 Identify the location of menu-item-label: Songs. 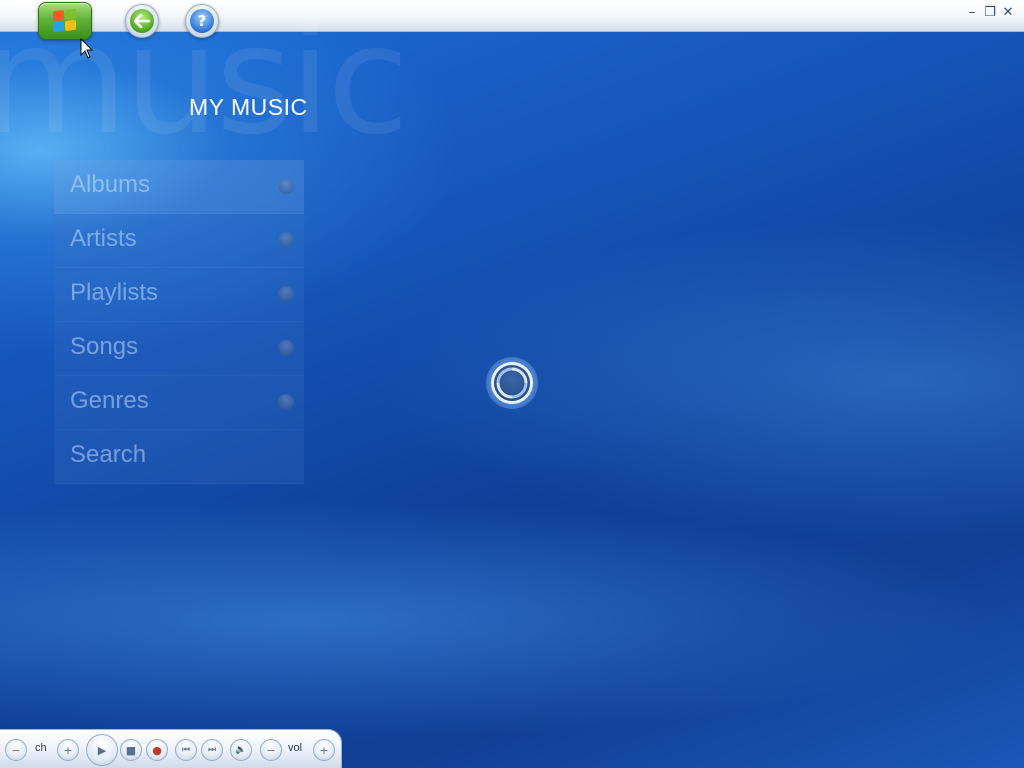
(104, 346).